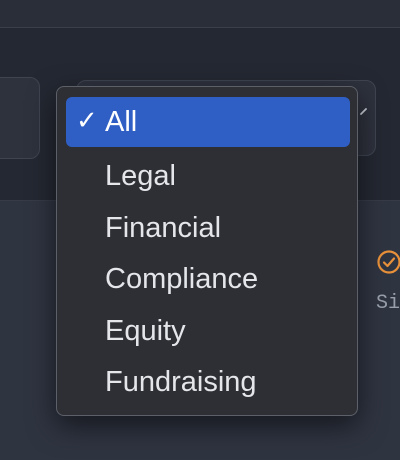 Image resolution: width=400 pixels, height=460 pixels. I want to click on dropdown-item-label: Financial, so click(163, 228).